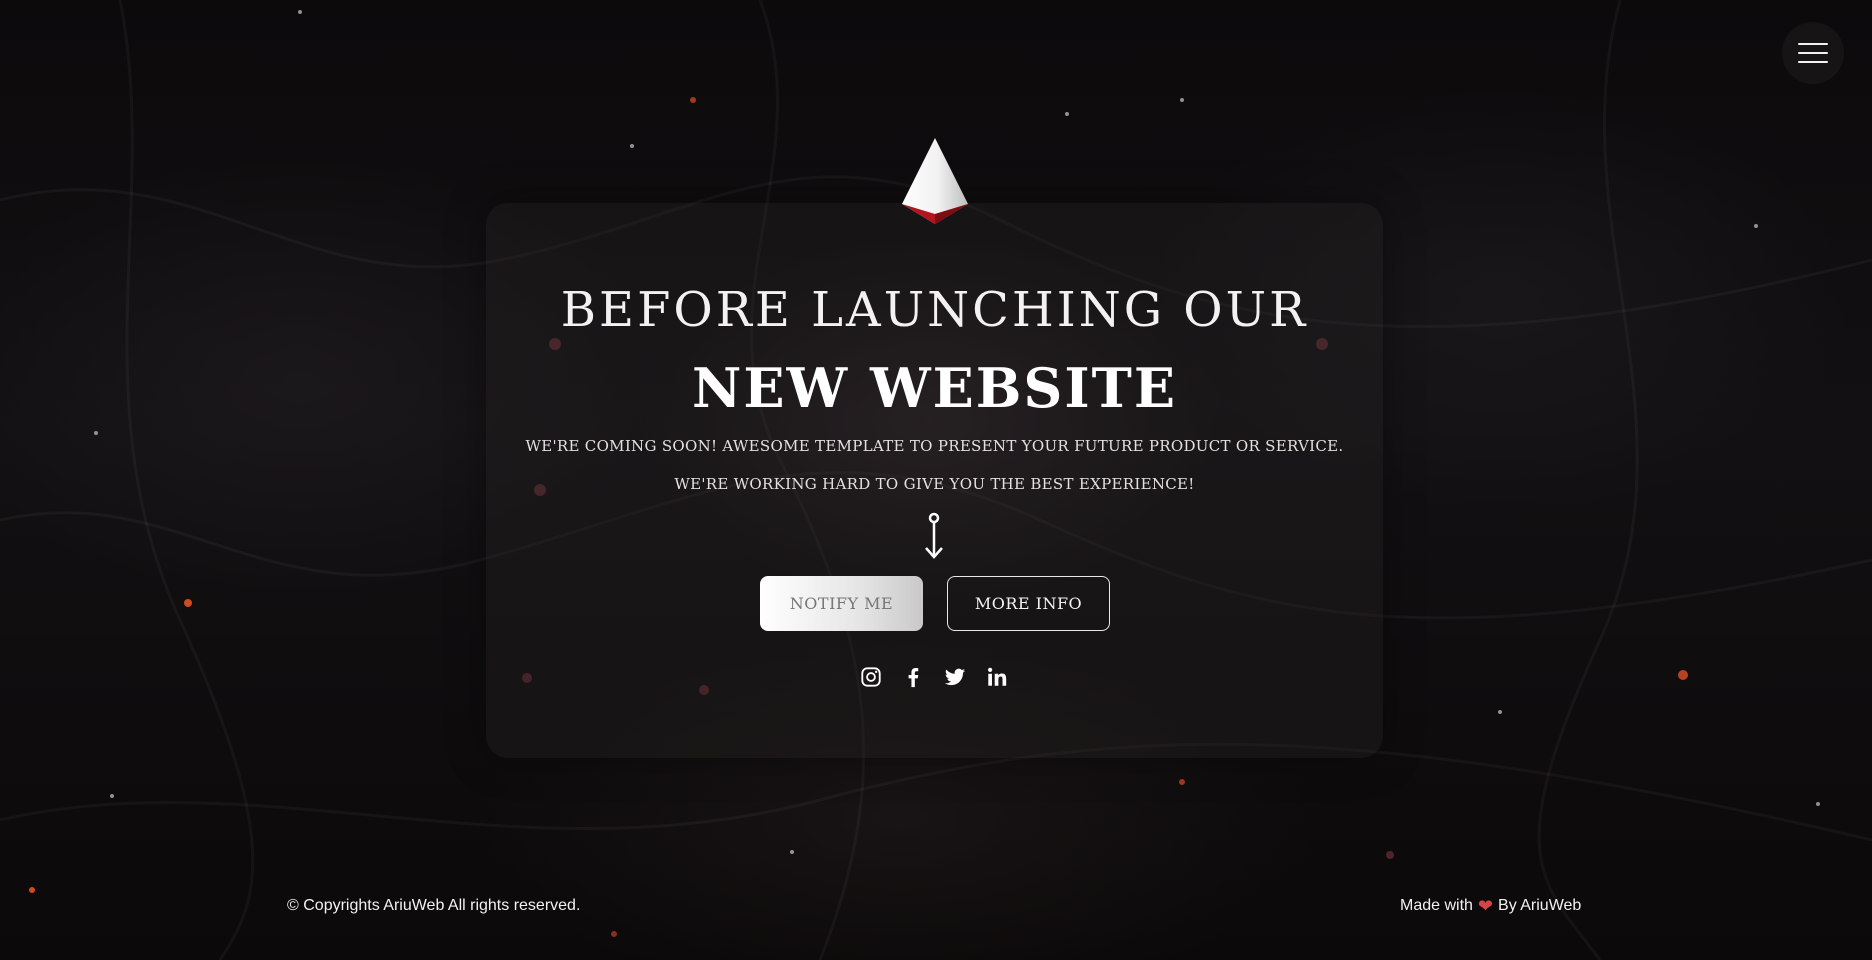 The width and height of the screenshot is (1872, 960). Describe the element at coordinates (913, 677) in the screenshot. I see `facebook-icon` at that location.